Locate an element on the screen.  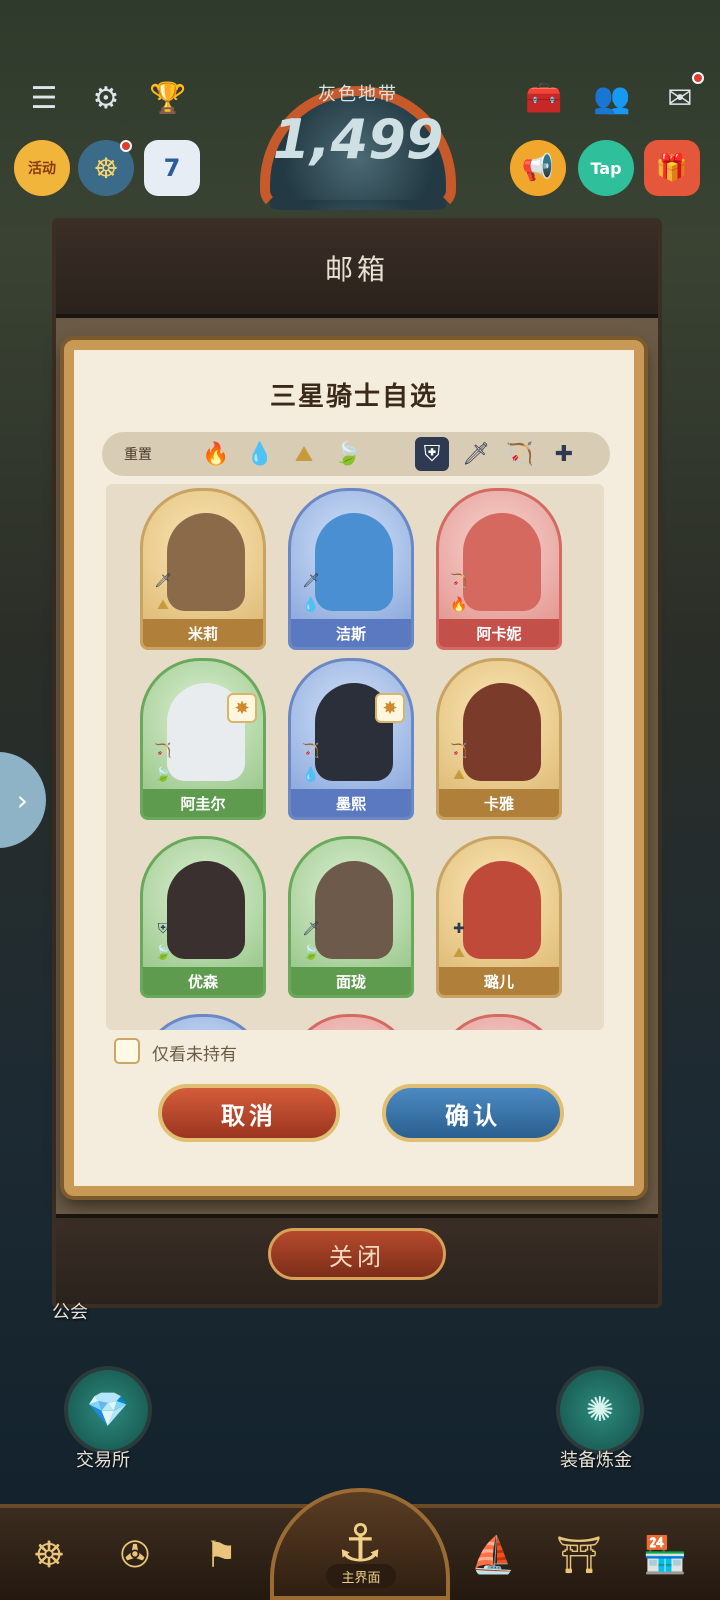
rank-value: 1,499 is located at coordinates (358, 139).